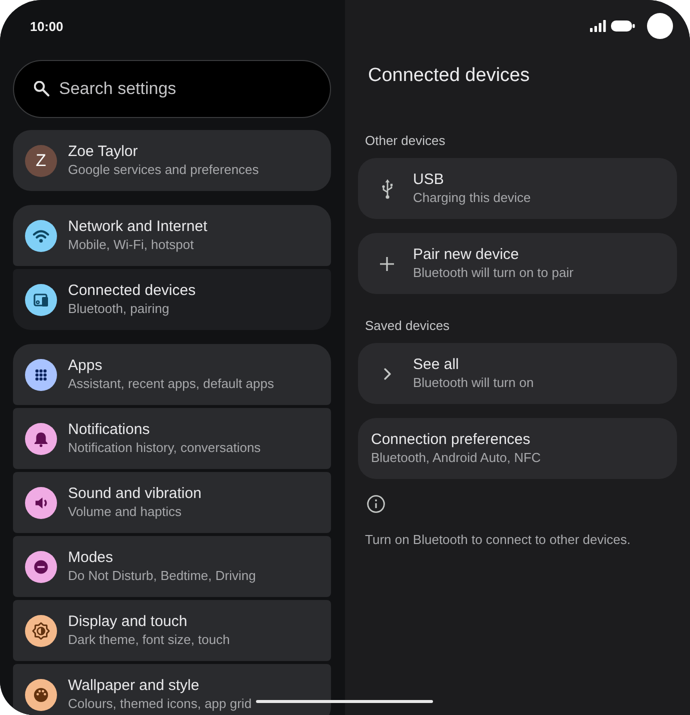  What do you see at coordinates (376, 504) in the screenshot?
I see `info-icon` at bounding box center [376, 504].